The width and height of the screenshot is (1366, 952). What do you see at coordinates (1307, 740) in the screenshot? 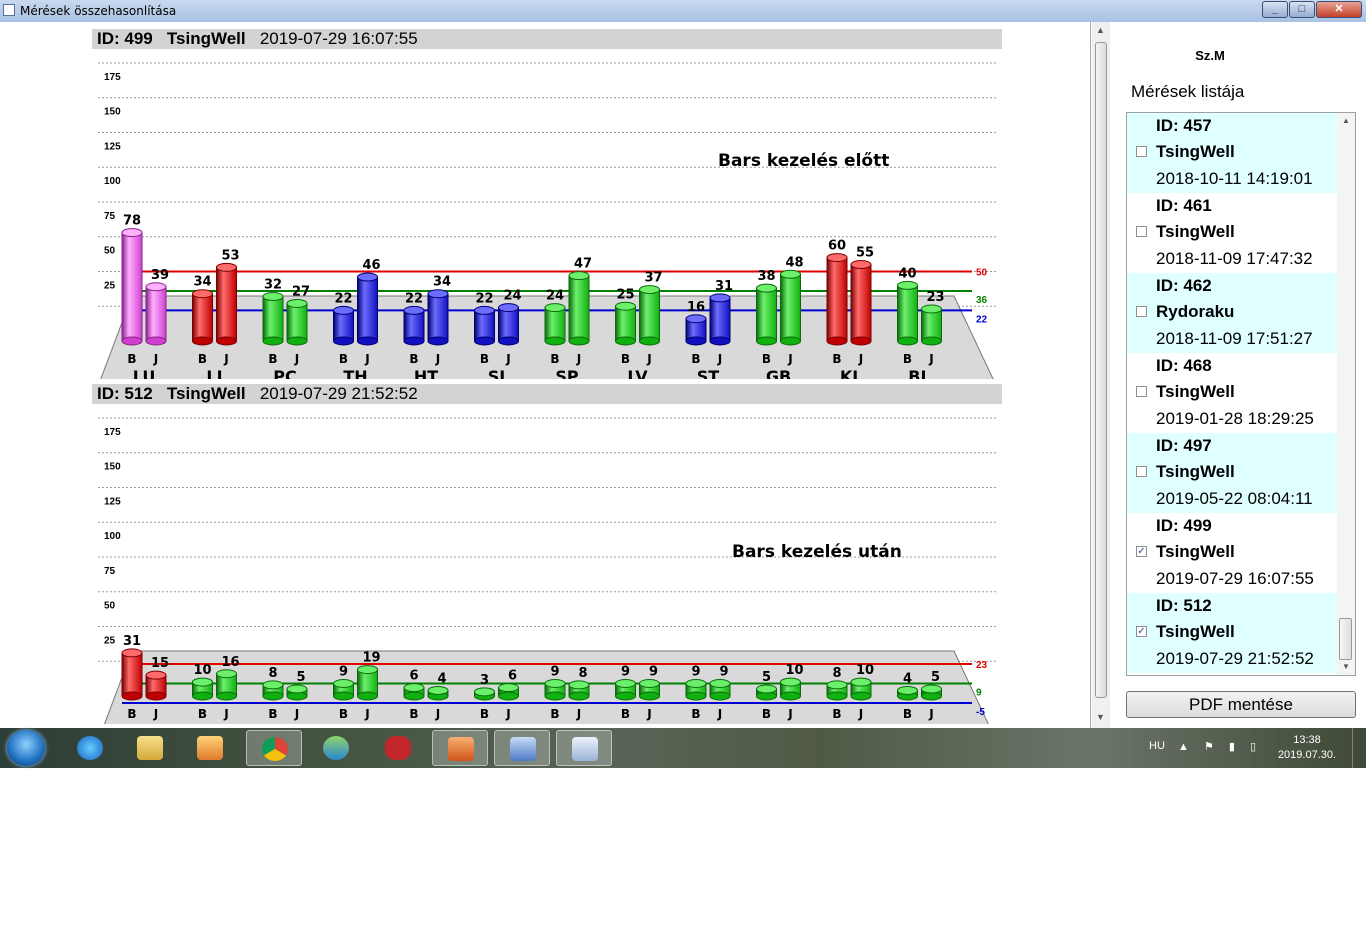
I see `clock-time: 13:38` at bounding box center [1307, 740].